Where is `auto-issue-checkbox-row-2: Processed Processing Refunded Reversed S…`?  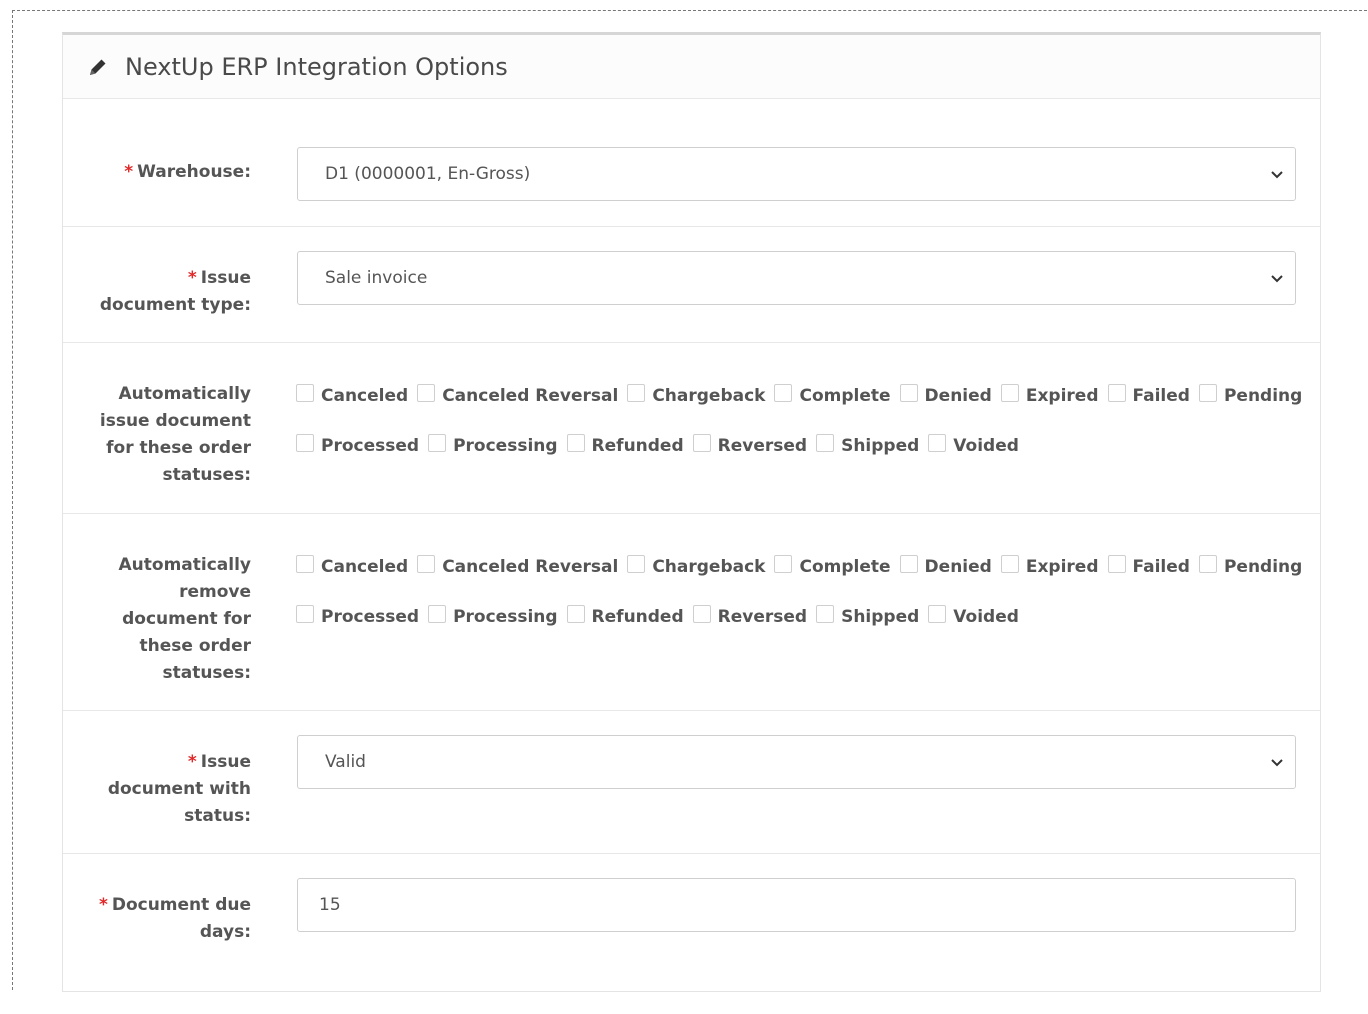
auto-issue-checkbox-row-2: Processed Processing Refunded Reversed S… is located at coordinates (662, 446).